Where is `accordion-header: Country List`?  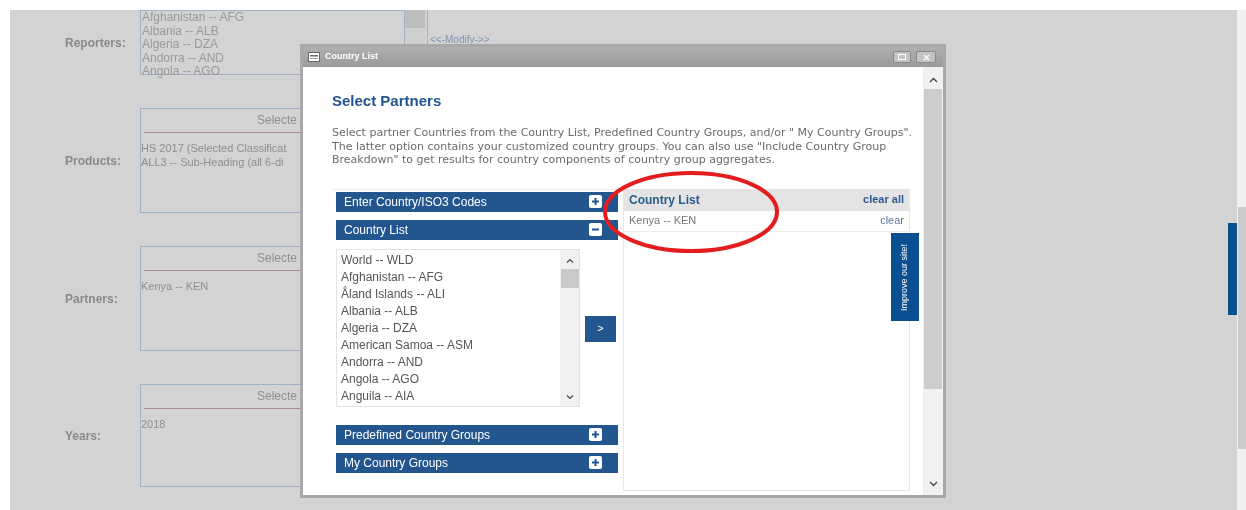 accordion-header: Country List is located at coordinates (477, 229).